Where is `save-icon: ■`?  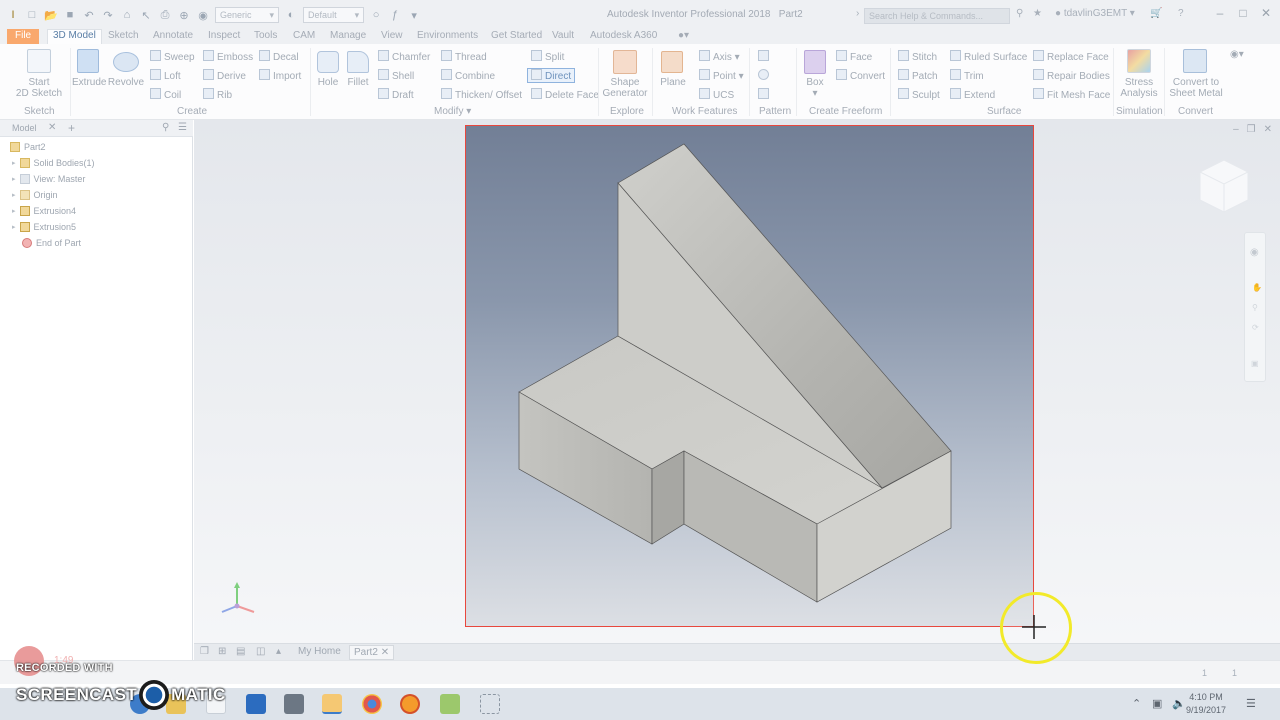
save-icon: ■ is located at coordinates (70, 15).